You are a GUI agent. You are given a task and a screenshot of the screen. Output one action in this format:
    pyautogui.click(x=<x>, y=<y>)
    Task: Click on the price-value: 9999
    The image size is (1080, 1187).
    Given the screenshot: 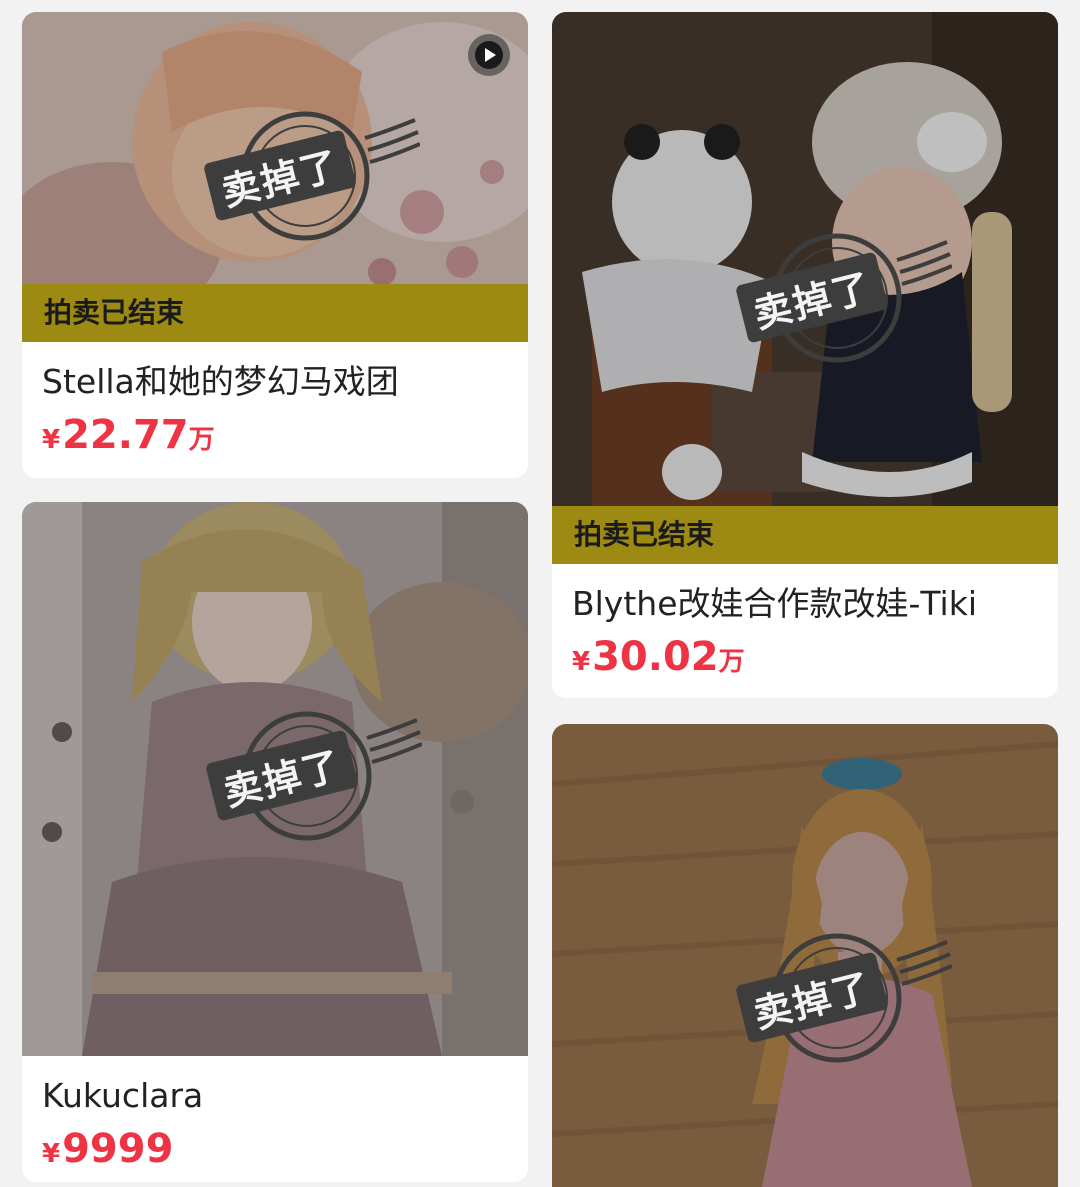 What is the action you would take?
    pyautogui.click(x=118, y=1149)
    